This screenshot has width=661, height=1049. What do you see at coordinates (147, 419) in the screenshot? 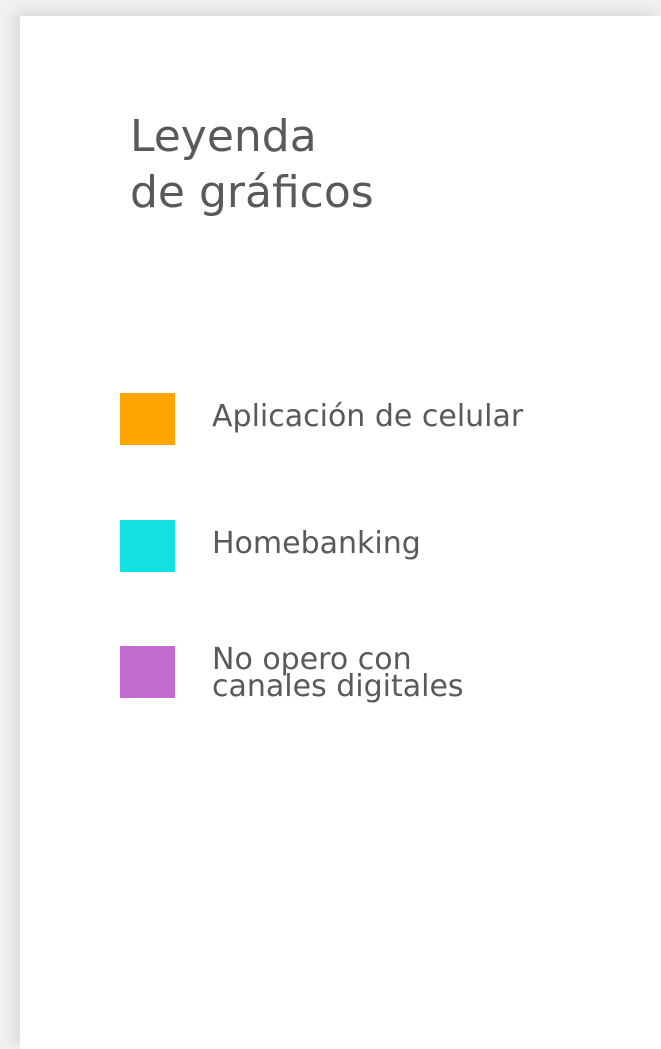
I see `legend-swatch-celular` at bounding box center [147, 419].